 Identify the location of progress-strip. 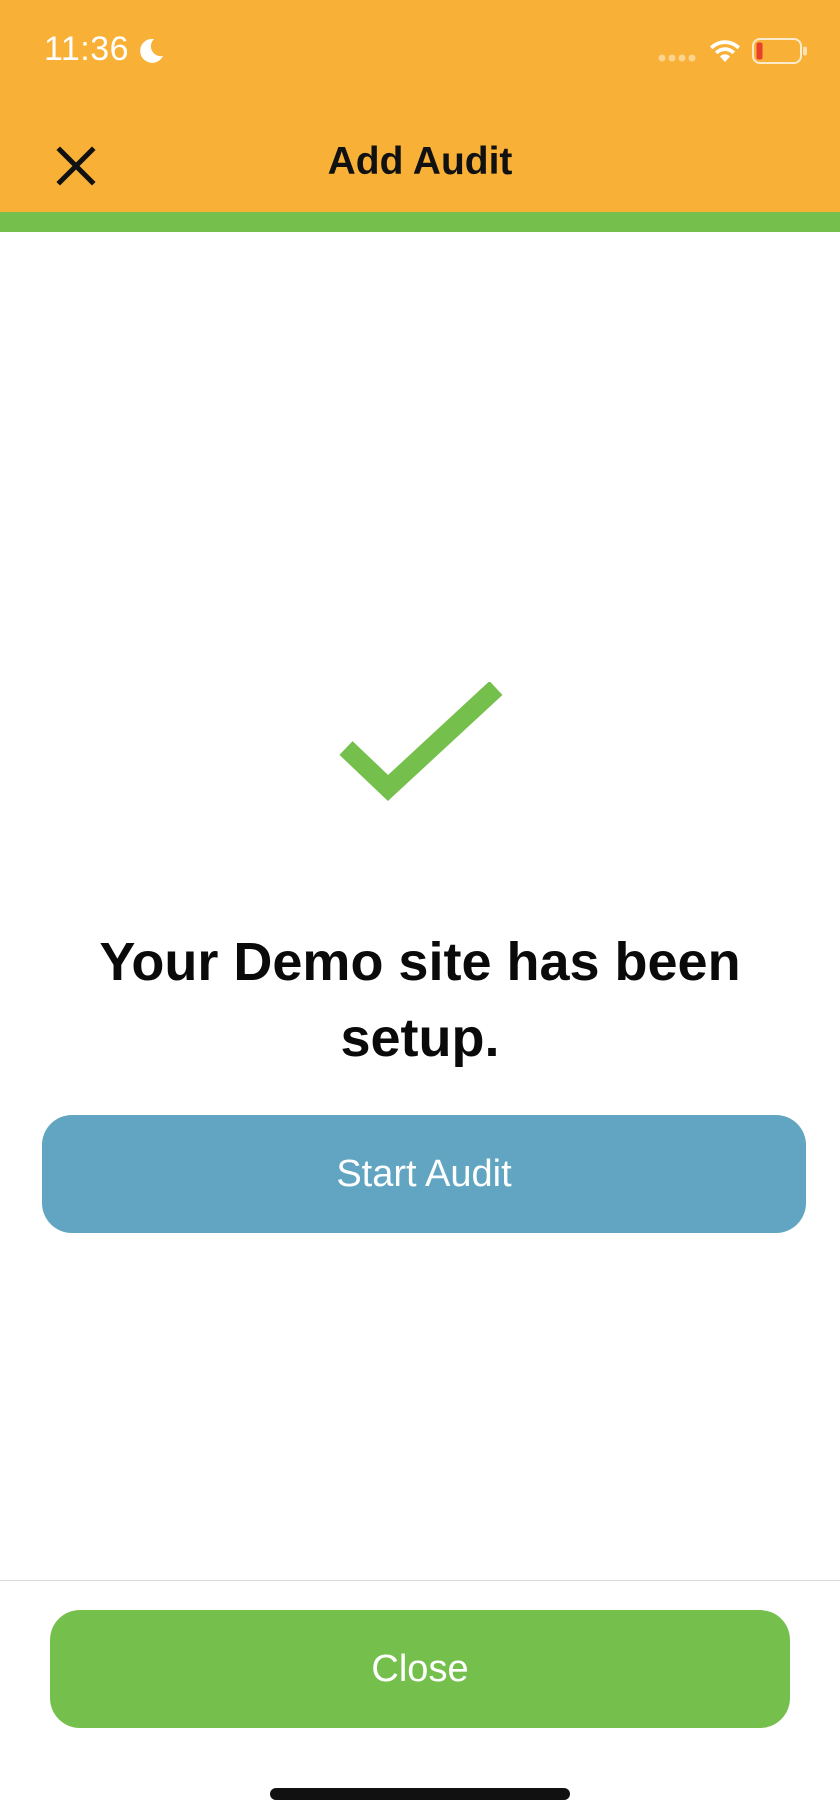
(420, 222).